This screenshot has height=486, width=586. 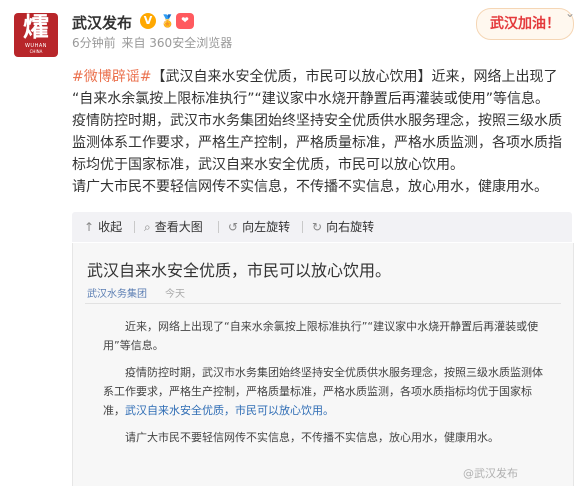 What do you see at coordinates (315, 77) in the screenshot?
I see `post-line-1: #微博辟谣#【武汉自来水安全优质，市民可以放心饮用】近来，网络上出现了` at bounding box center [315, 77].